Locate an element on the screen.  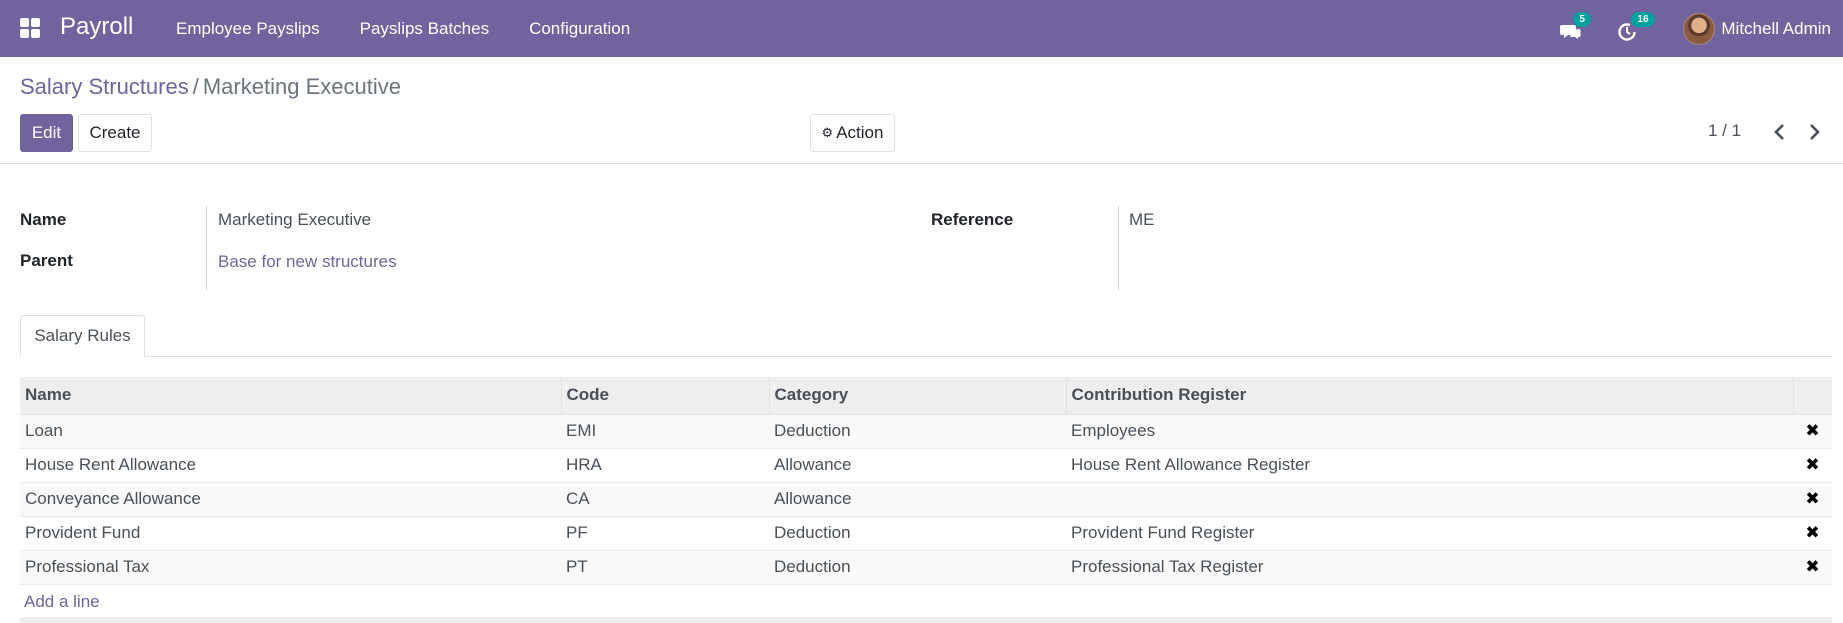
cell-name: Professional Tax is located at coordinates (290, 567).